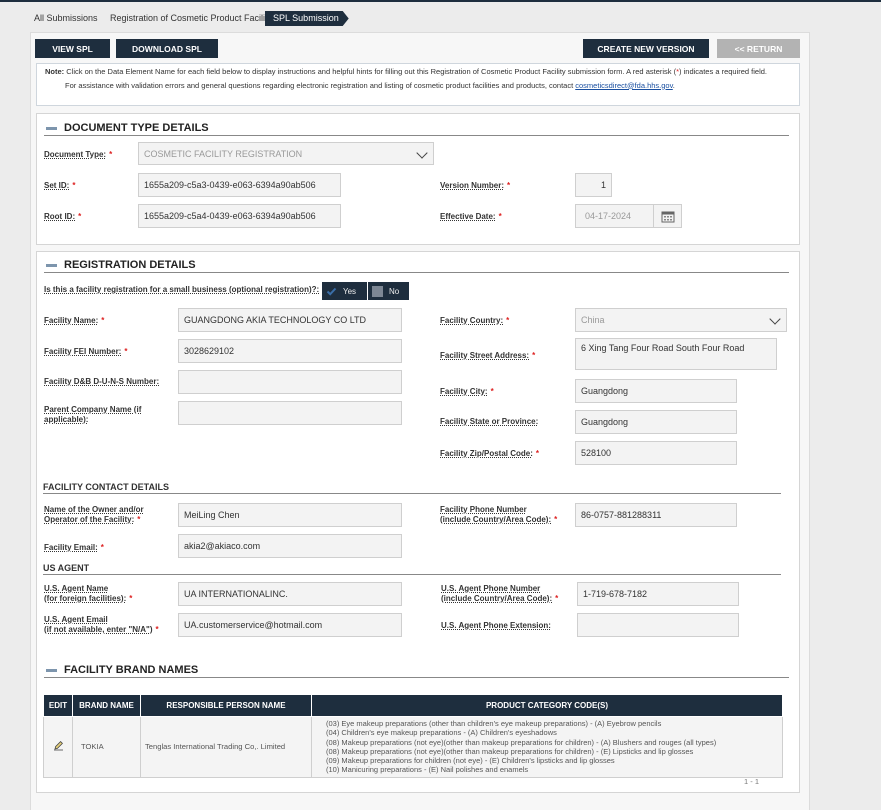  Describe the element at coordinates (489, 454) in the screenshot. I see `facility-zip-label: Facility Zip/Postal Code: *` at that location.